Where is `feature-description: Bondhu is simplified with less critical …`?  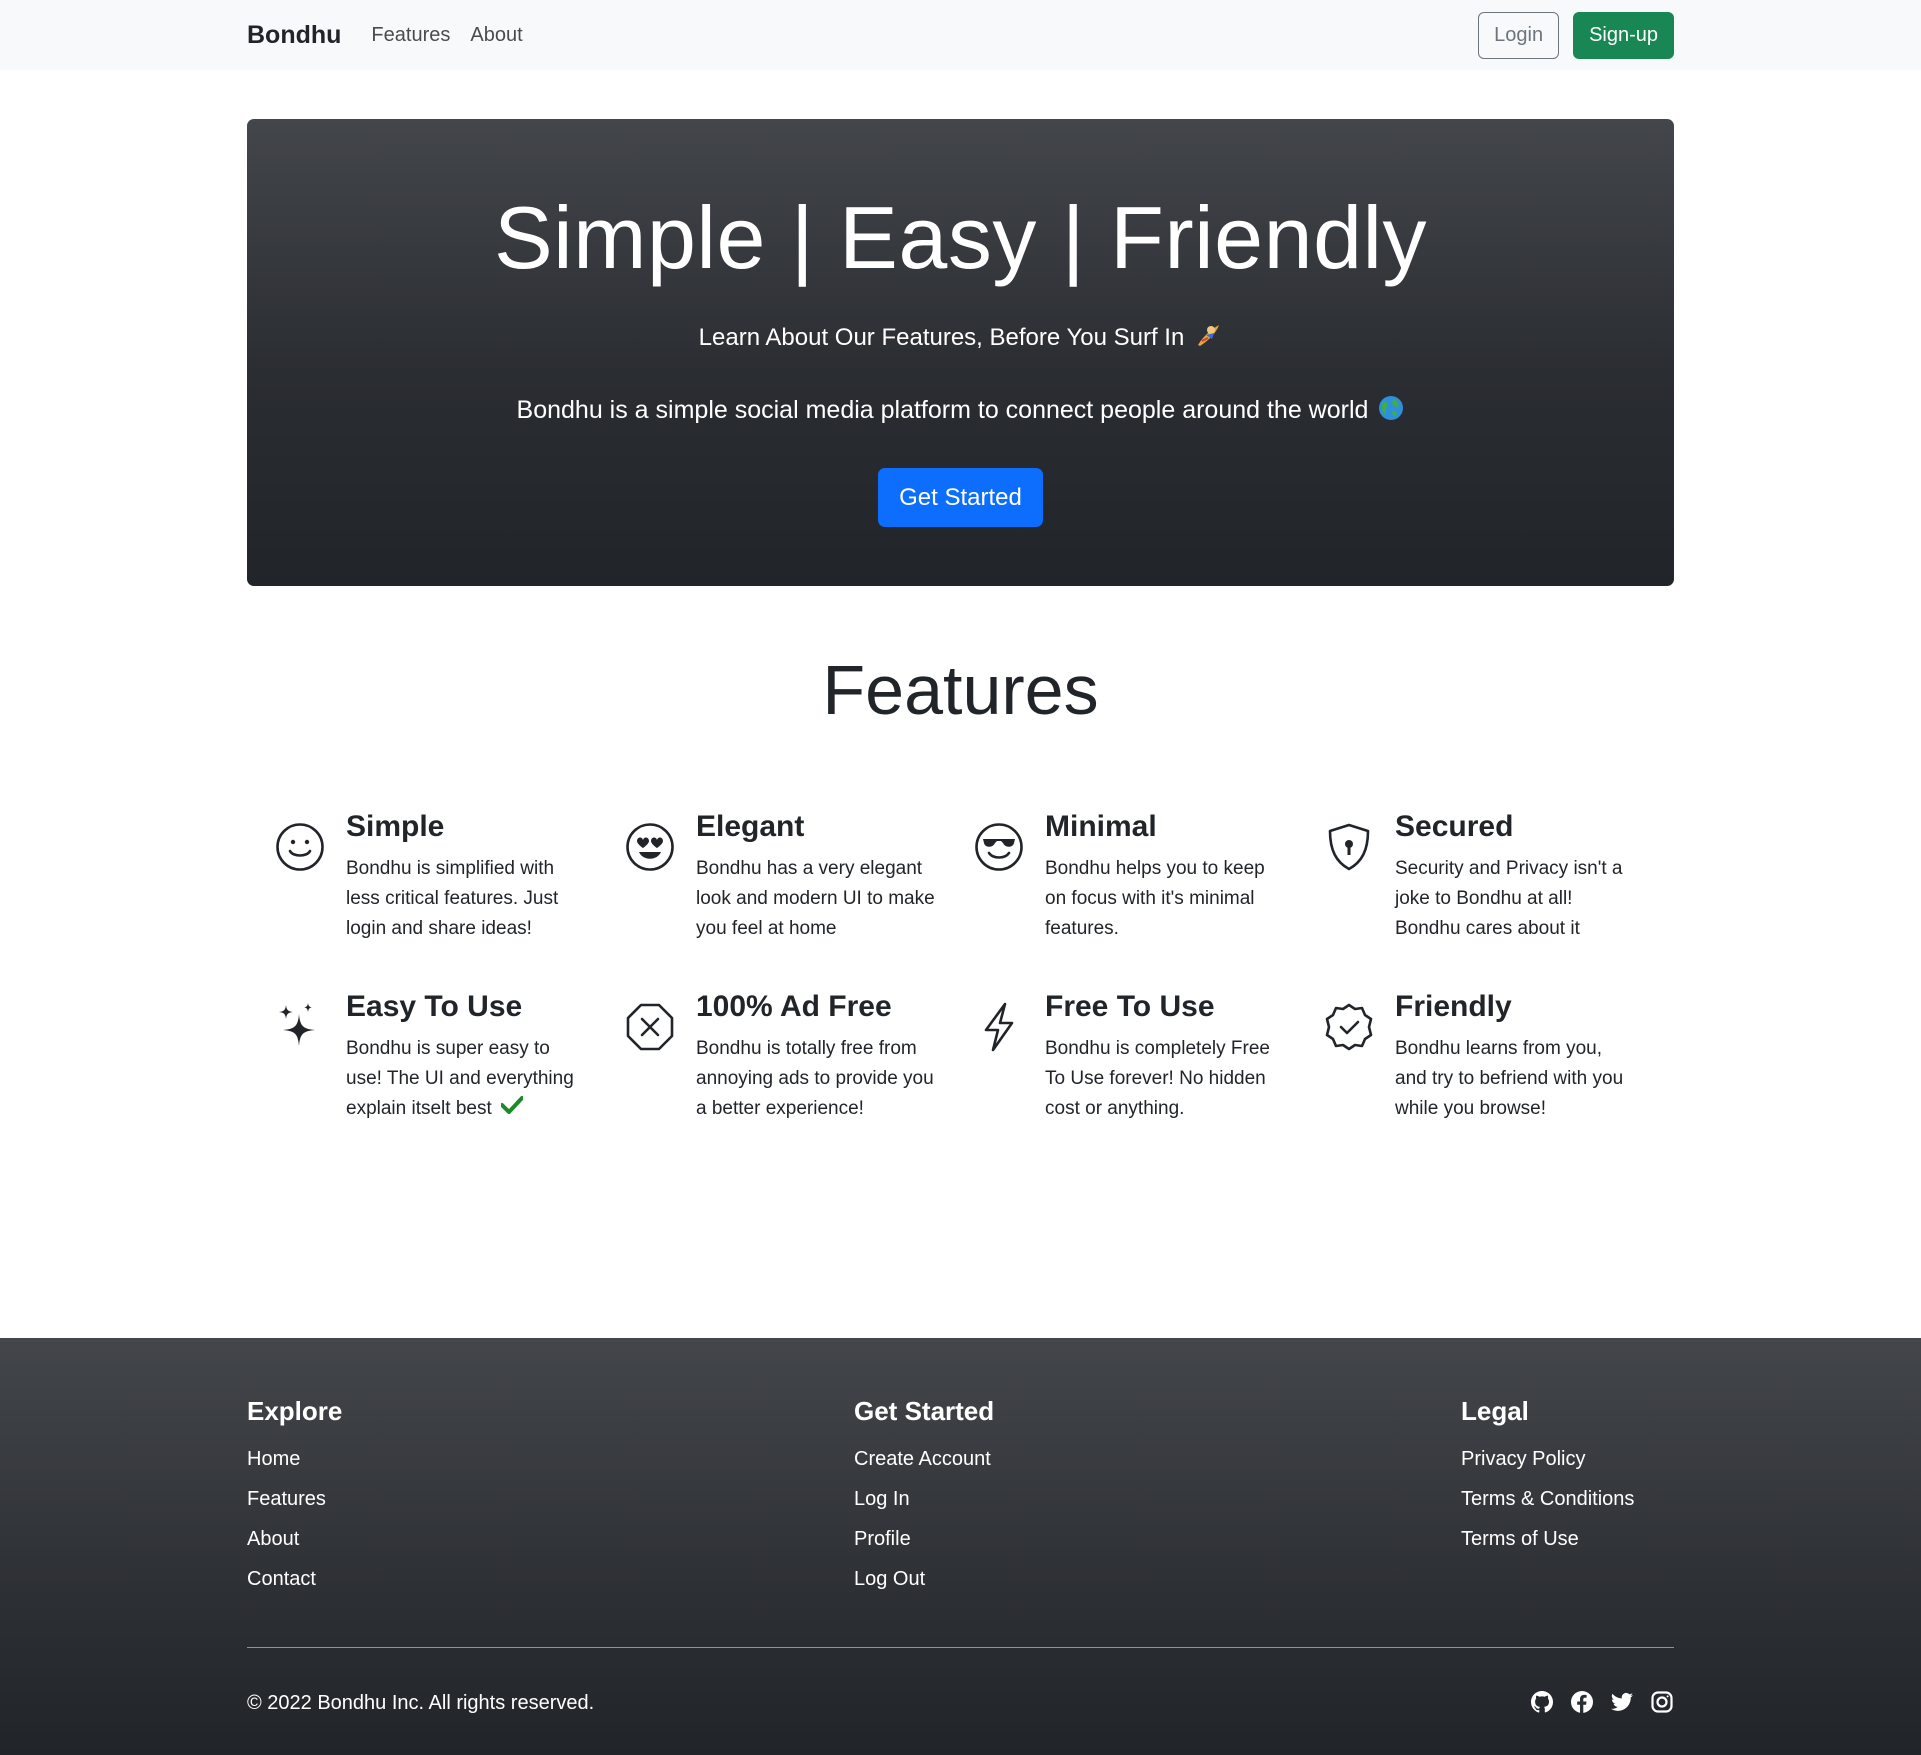
feature-description: Bondhu is simplified with less critical … is located at coordinates (452, 898).